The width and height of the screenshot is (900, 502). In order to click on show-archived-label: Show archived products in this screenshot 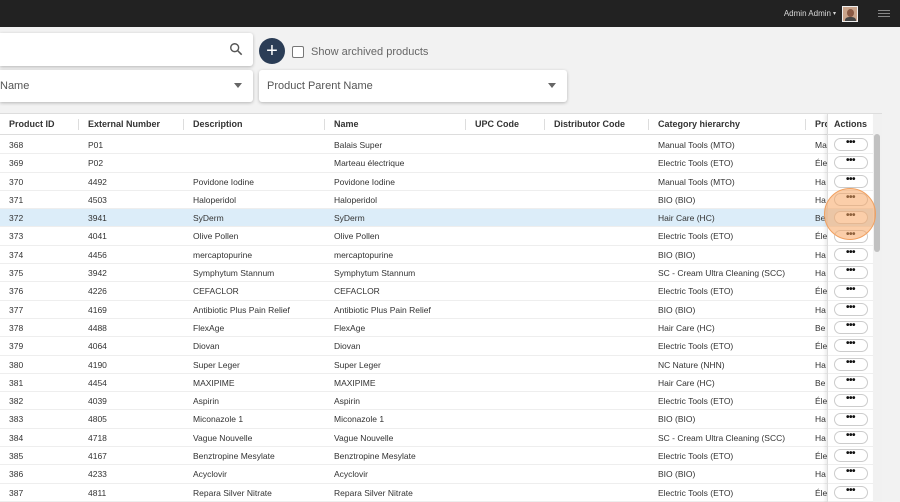, I will do `click(369, 52)`.